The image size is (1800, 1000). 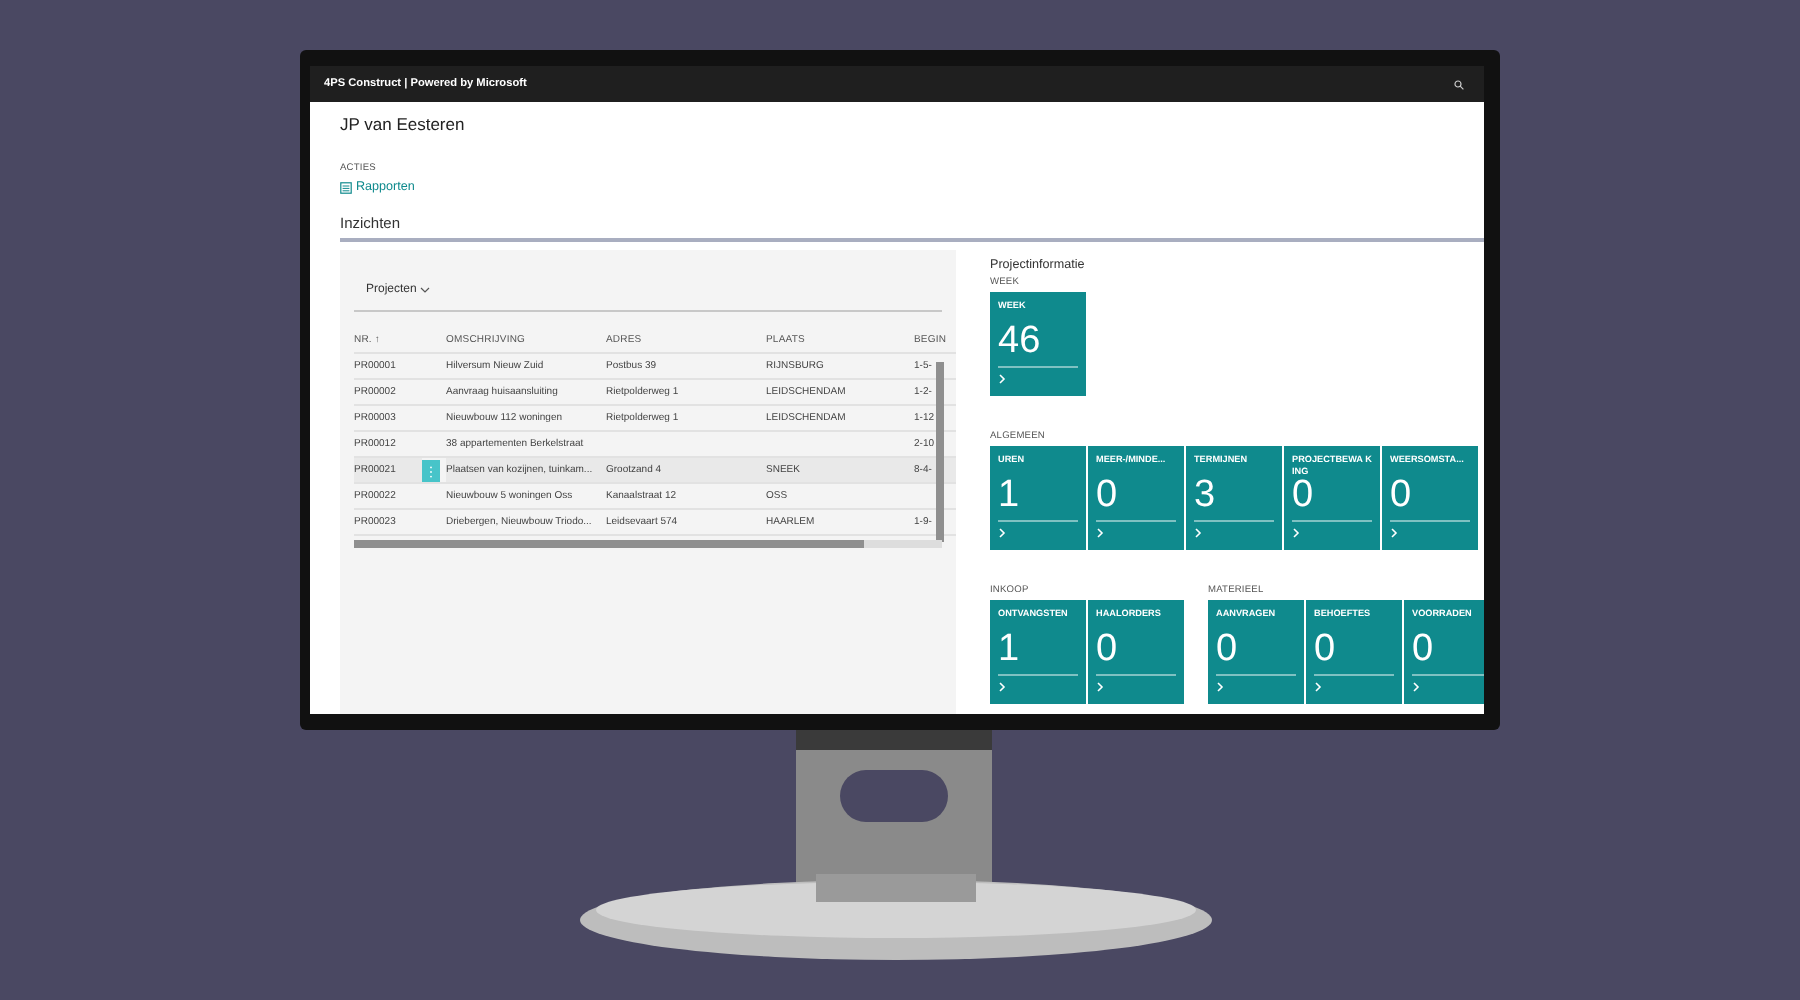 What do you see at coordinates (648, 544) in the screenshot?
I see `horizontal-scrollbar` at bounding box center [648, 544].